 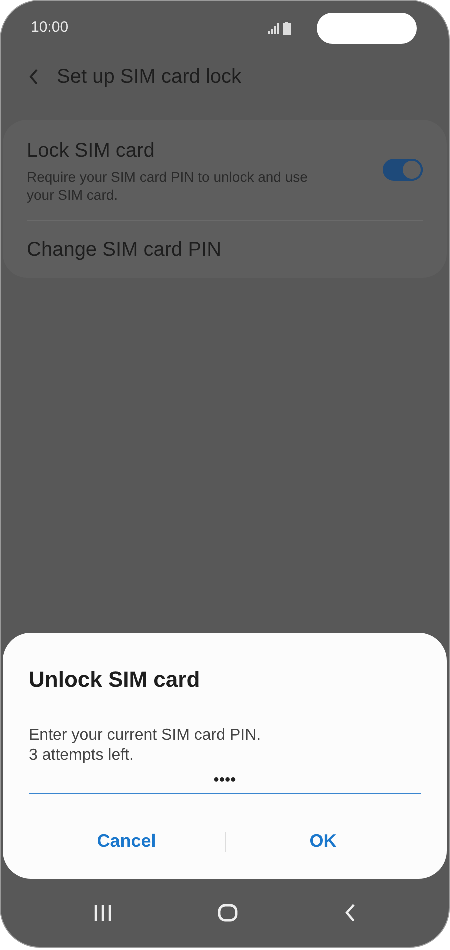 I want to click on dialog-message: Enter your current SIM card PIN. 3 attempts left., so click(x=145, y=746).